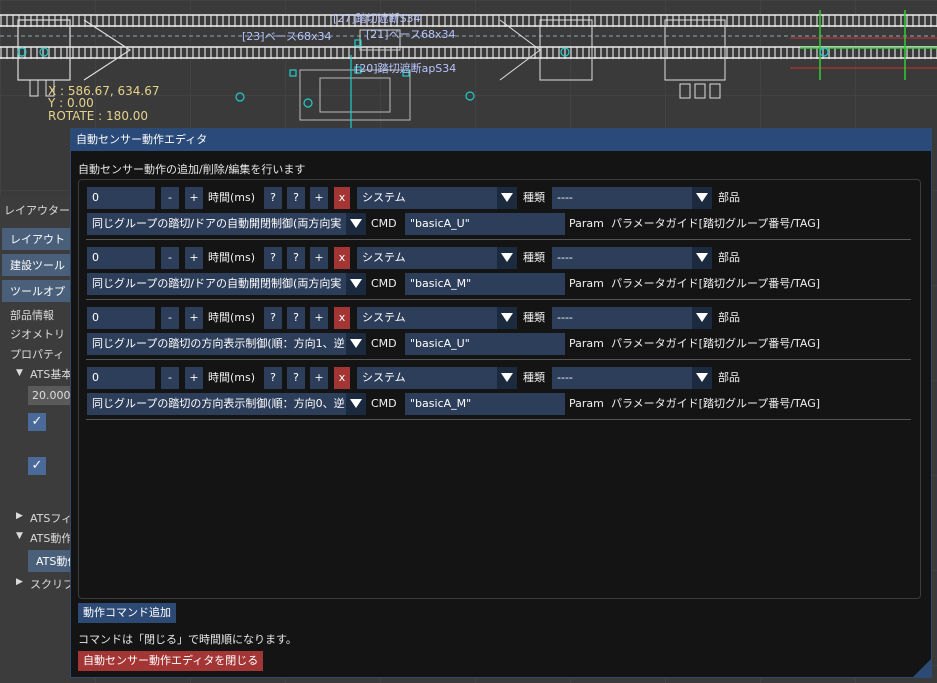  I want to click on action-value: 同じグループの踏切の方向表示制御(順：方向0、逆, so click(218, 403).